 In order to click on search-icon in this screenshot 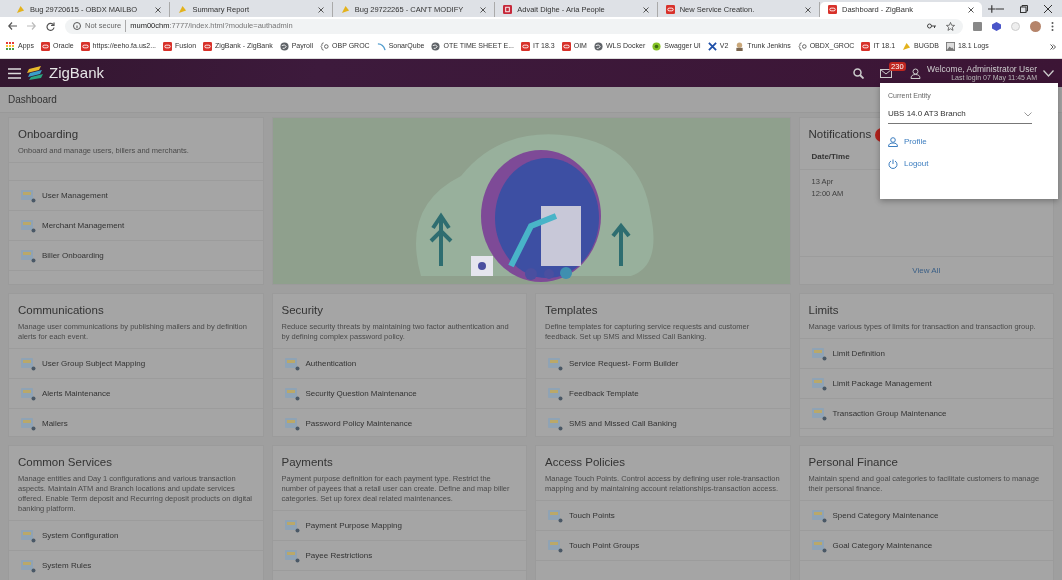, I will do `click(859, 73)`.